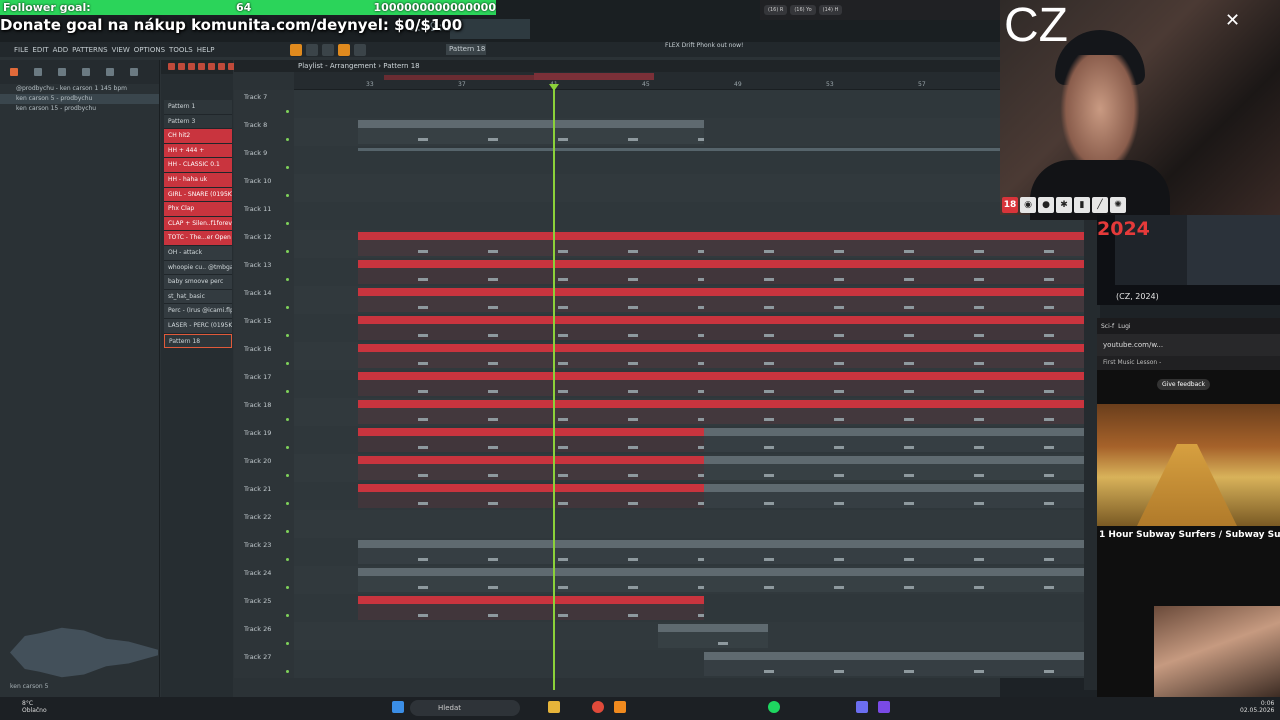 This screenshot has height=720, width=1280. I want to click on track-name: Track 7, so click(264, 104).